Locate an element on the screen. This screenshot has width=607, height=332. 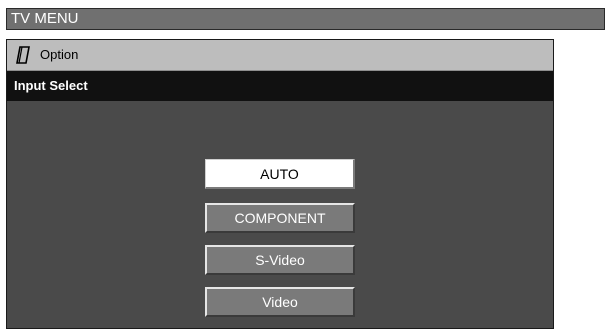
input-option-auto-button: AUTO is located at coordinates (280, 174).